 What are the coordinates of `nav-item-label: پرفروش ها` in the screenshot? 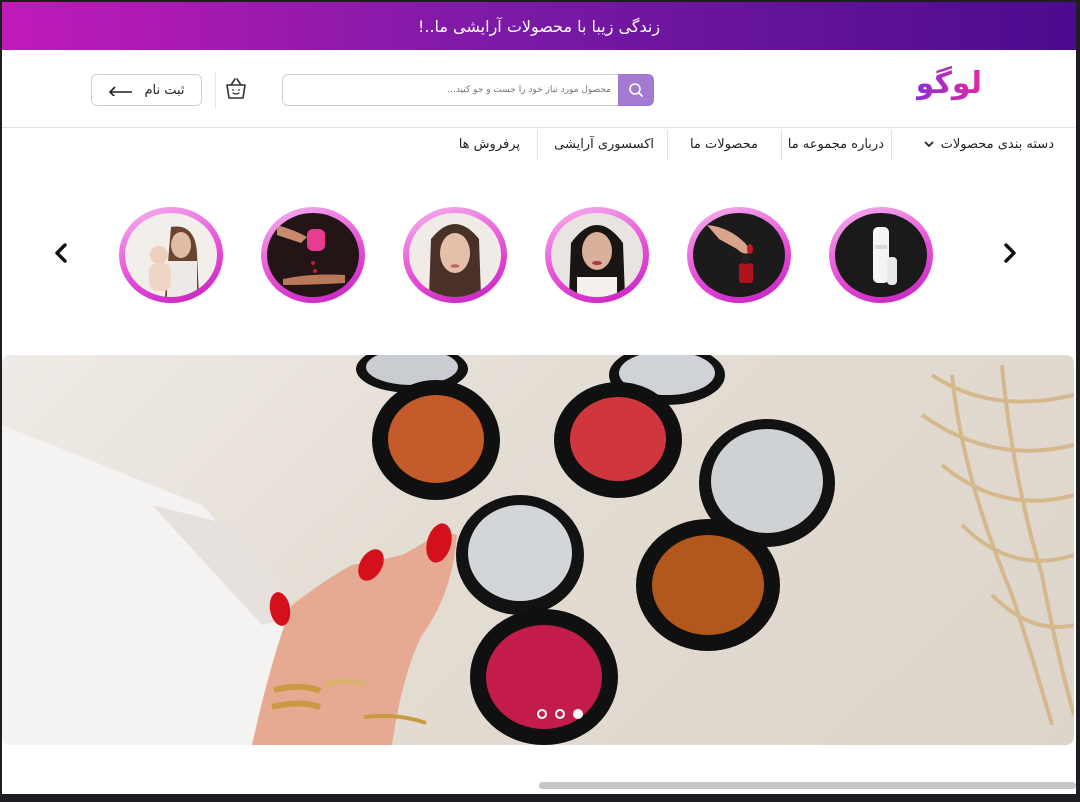 It's located at (489, 144).